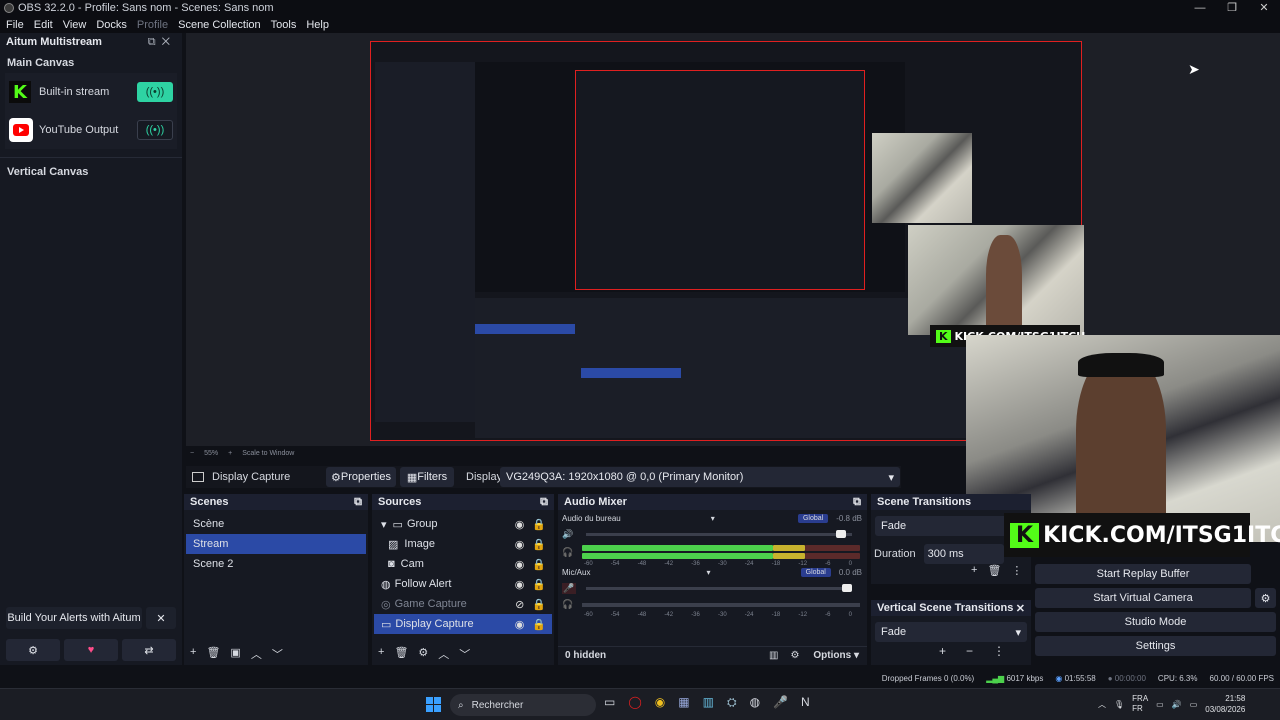 This screenshot has width=1280, height=720. What do you see at coordinates (1265, 598) in the screenshot?
I see `virtual-camera-settings-icon: ⚙` at bounding box center [1265, 598].